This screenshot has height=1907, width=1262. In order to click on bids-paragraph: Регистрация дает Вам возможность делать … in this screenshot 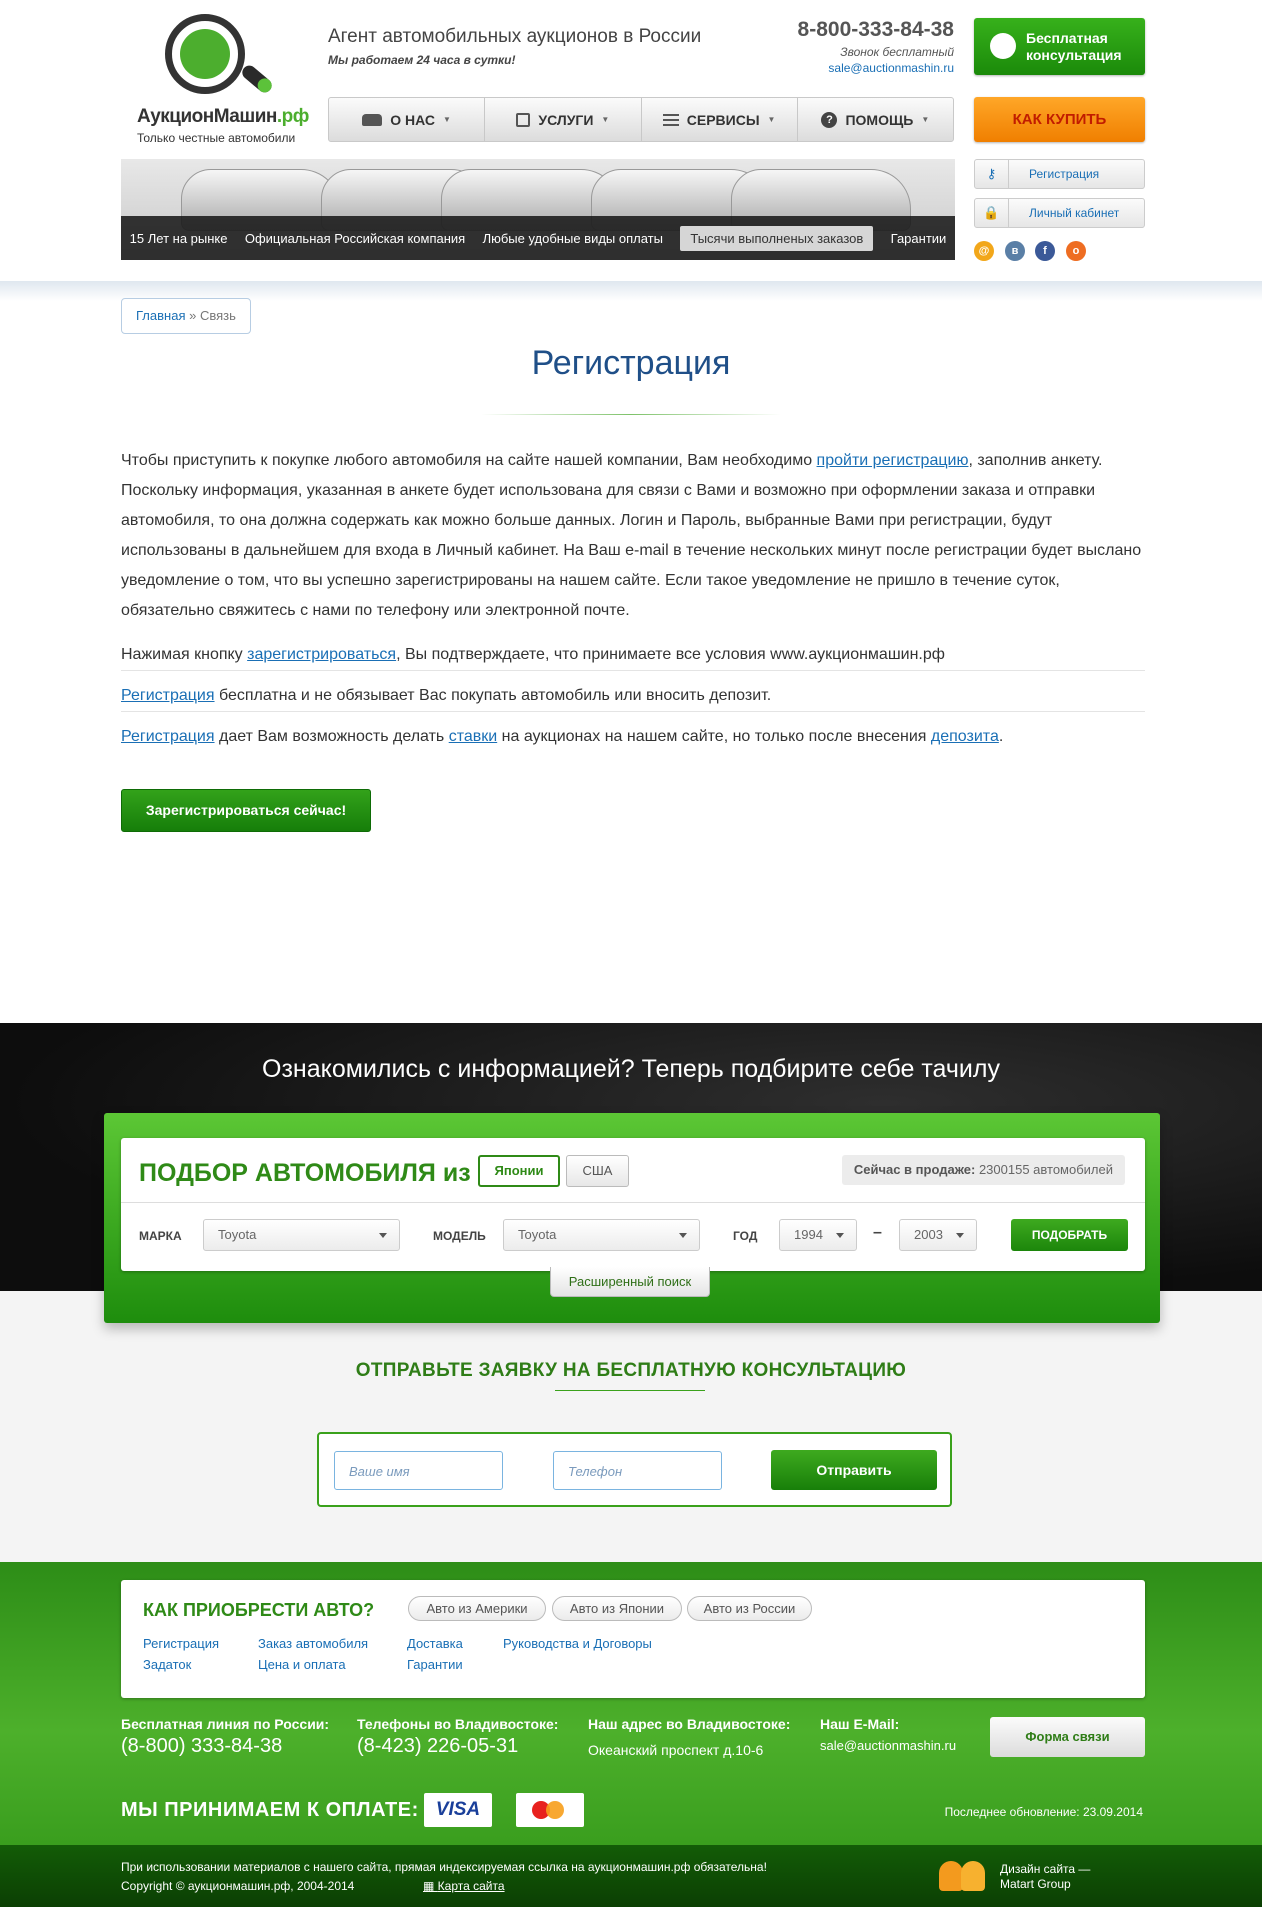, I will do `click(633, 737)`.